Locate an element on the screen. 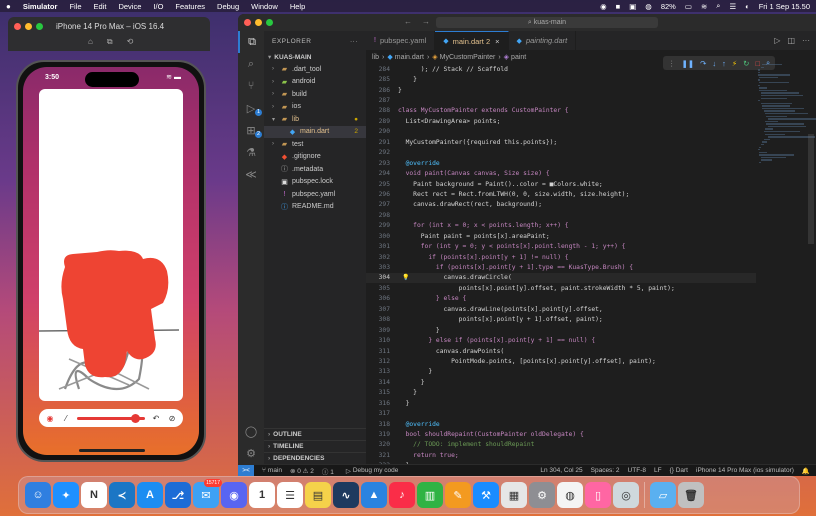 Image resolution: width=816 pixels, height=516 pixels. command-center-search: ⌕ kuas-main is located at coordinates (547, 22).